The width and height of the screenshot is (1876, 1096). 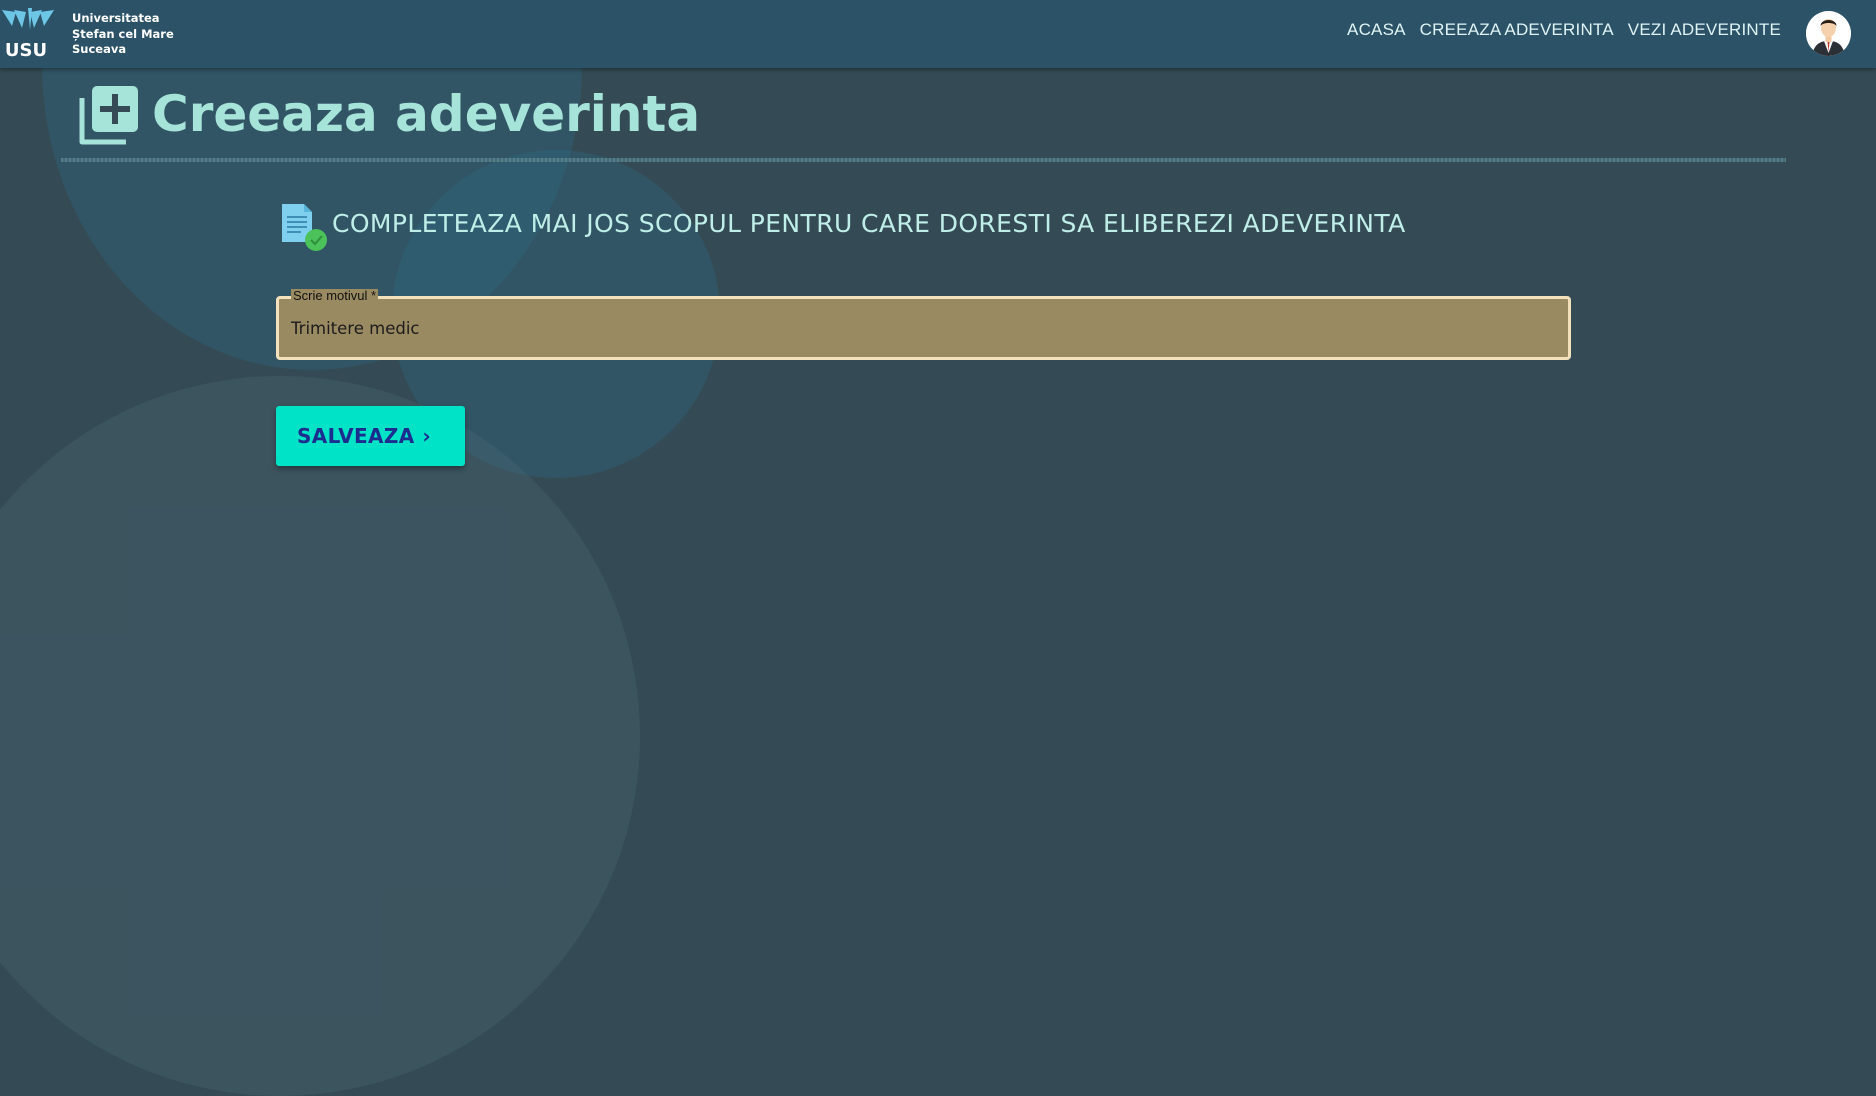 I want to click on title-divider, so click(x=923, y=160).